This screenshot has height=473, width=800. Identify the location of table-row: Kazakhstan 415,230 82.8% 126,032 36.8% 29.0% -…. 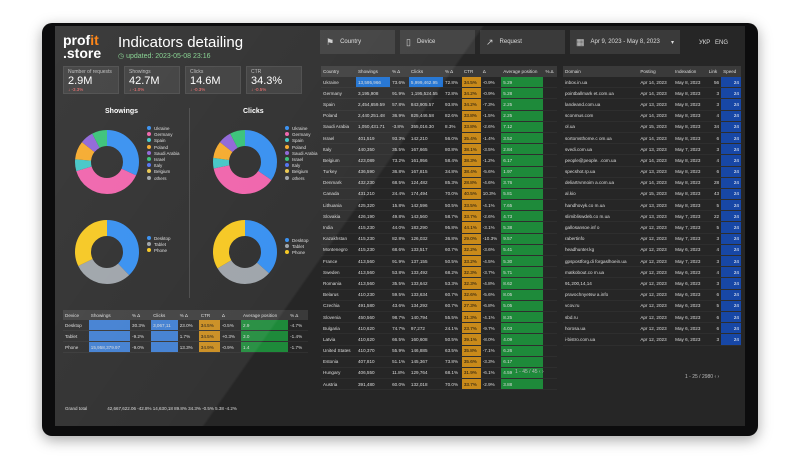
(439, 239).